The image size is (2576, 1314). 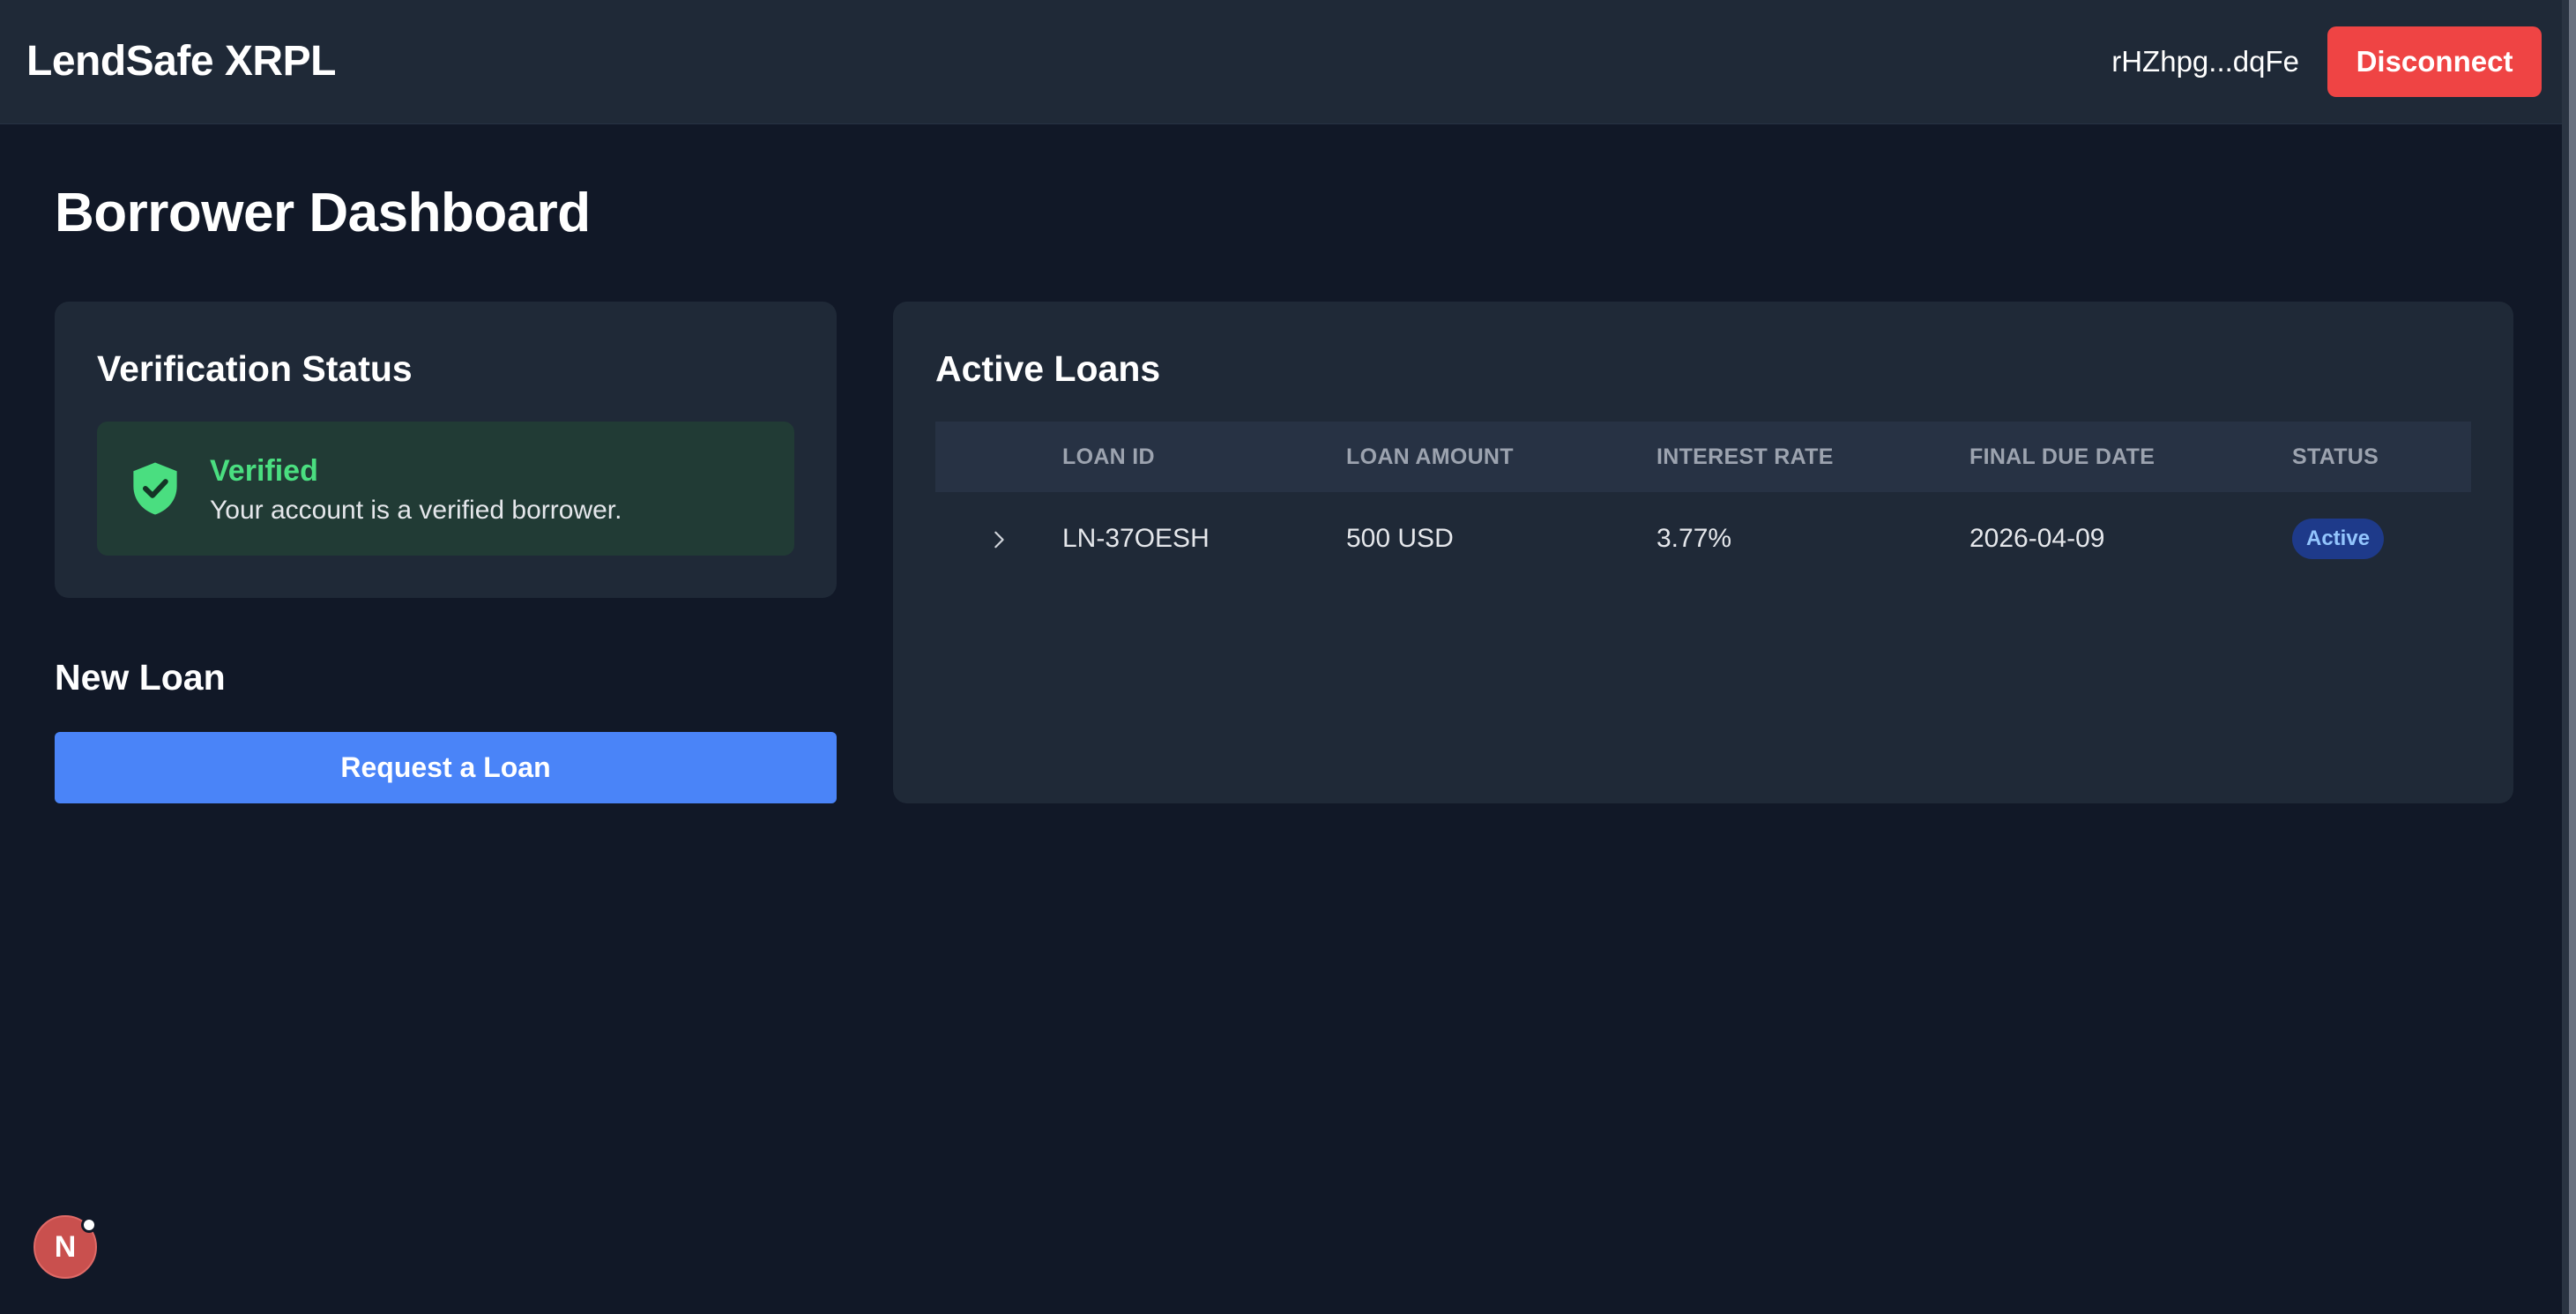 What do you see at coordinates (2205, 61) in the screenshot?
I see `wallet-address: rHZhpg...dqFe` at bounding box center [2205, 61].